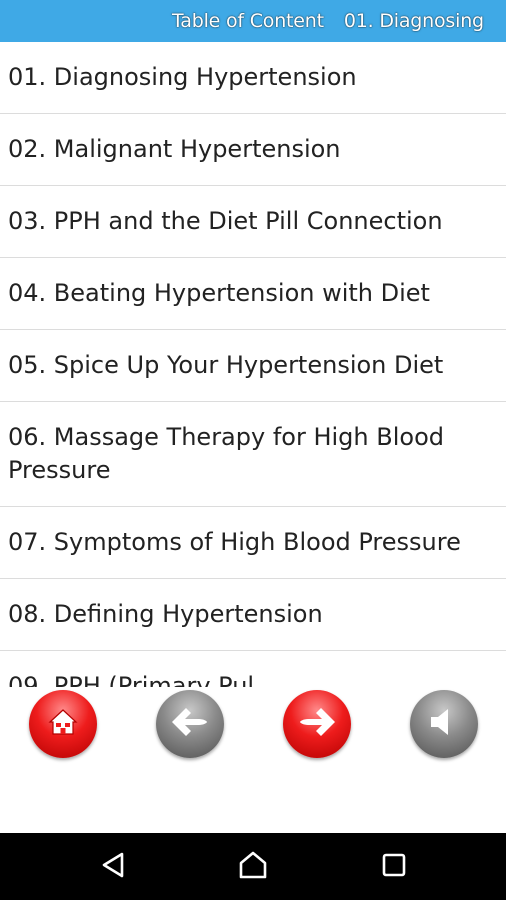 Image resolution: width=506 pixels, height=900 pixels. I want to click on square-recents-icon, so click(394, 867).